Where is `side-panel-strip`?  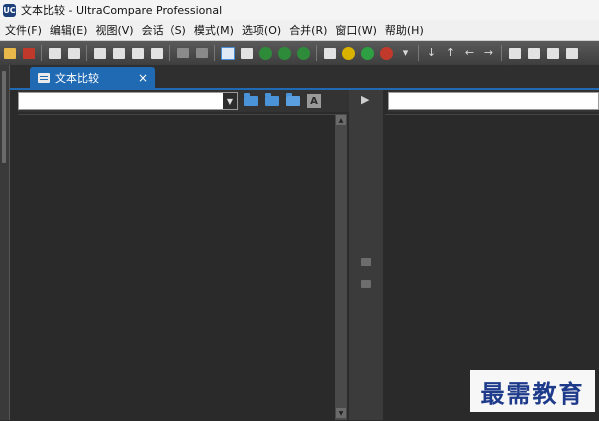
side-panel-strip is located at coordinates (5, 242).